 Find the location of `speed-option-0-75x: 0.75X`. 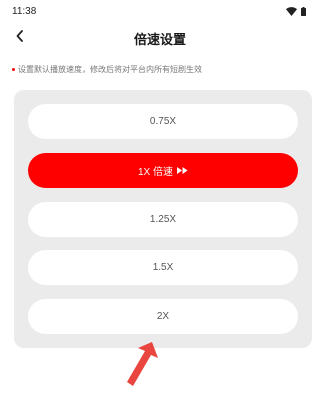

speed-option-0-75x: 0.75X is located at coordinates (163, 121).